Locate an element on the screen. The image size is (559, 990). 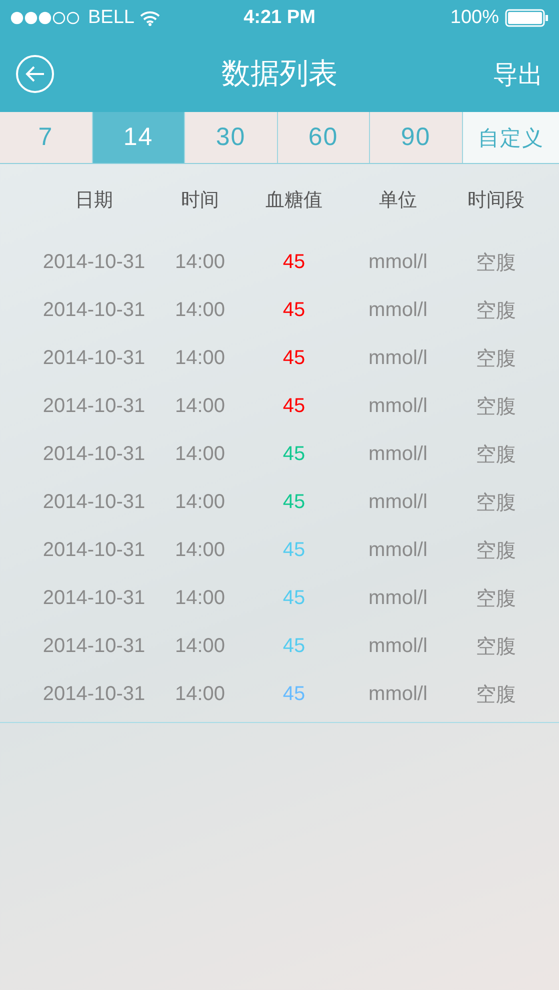
back-button is located at coordinates (35, 74).